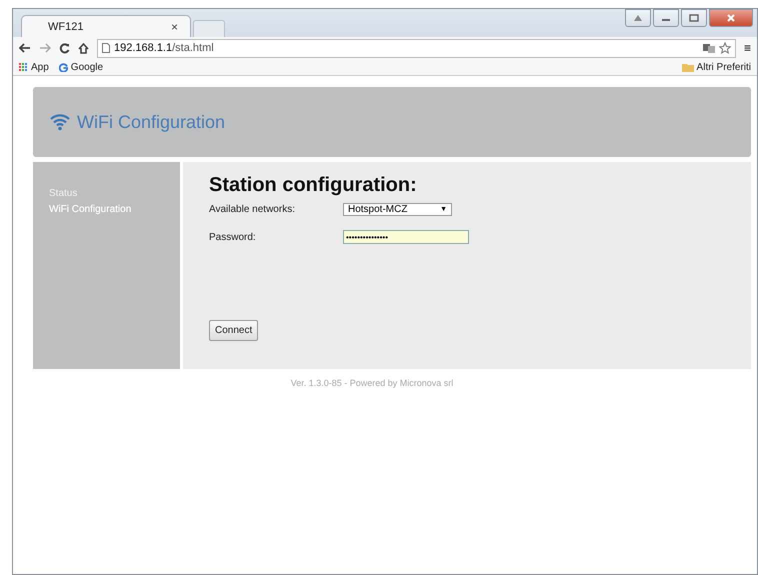  What do you see at coordinates (83, 48) in the screenshot?
I see `home-icon` at bounding box center [83, 48].